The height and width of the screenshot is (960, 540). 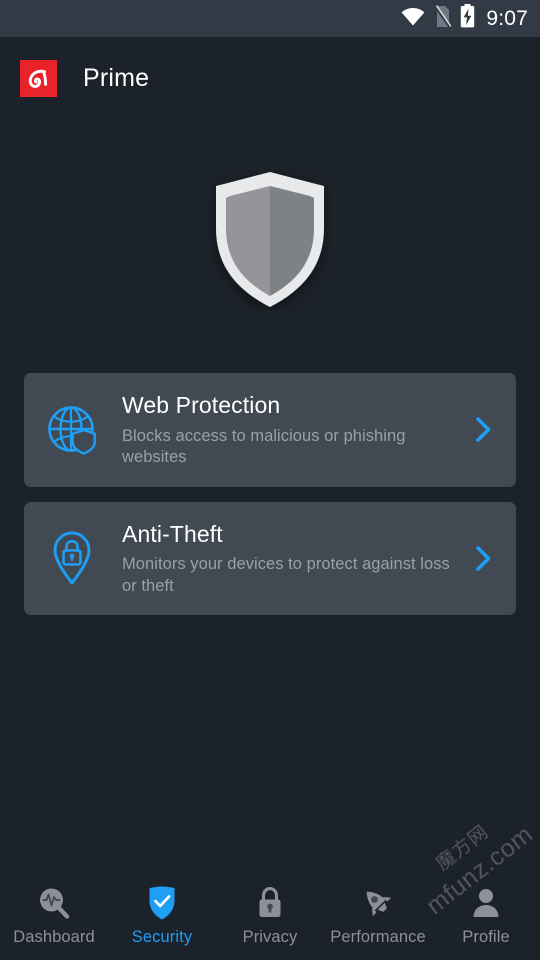 What do you see at coordinates (72, 430) in the screenshot?
I see `globe-shield-icon` at bounding box center [72, 430].